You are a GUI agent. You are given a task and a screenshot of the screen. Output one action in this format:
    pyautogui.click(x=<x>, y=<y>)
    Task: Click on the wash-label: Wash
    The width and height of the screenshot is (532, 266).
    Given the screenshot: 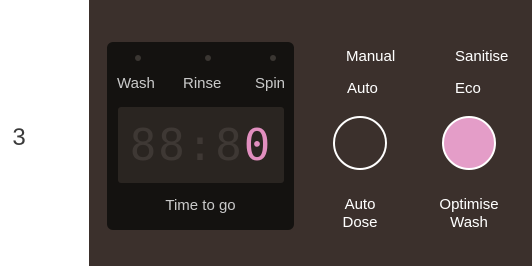 What is the action you would take?
    pyautogui.click(x=136, y=83)
    